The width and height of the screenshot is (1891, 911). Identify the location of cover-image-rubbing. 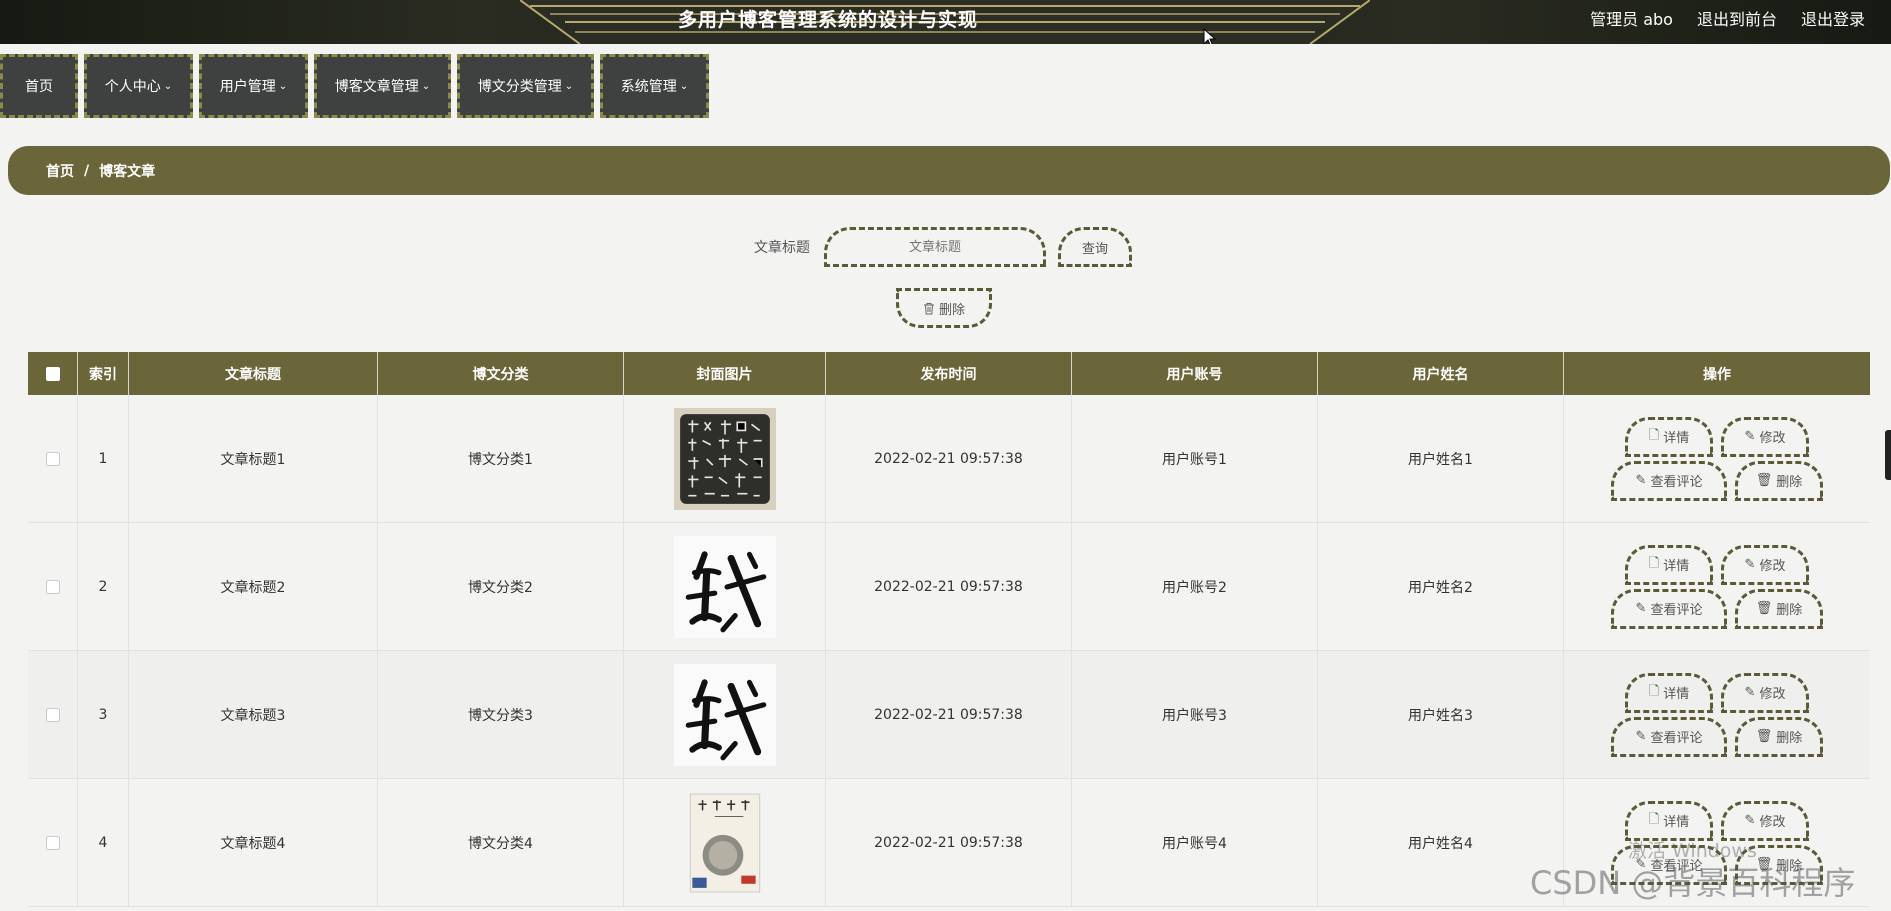
(724, 458).